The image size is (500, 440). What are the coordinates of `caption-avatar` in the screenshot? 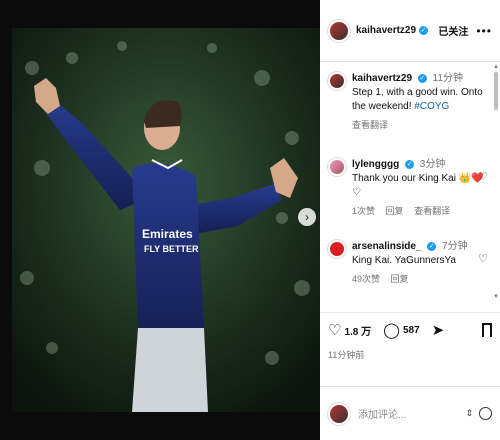 It's located at (337, 81).